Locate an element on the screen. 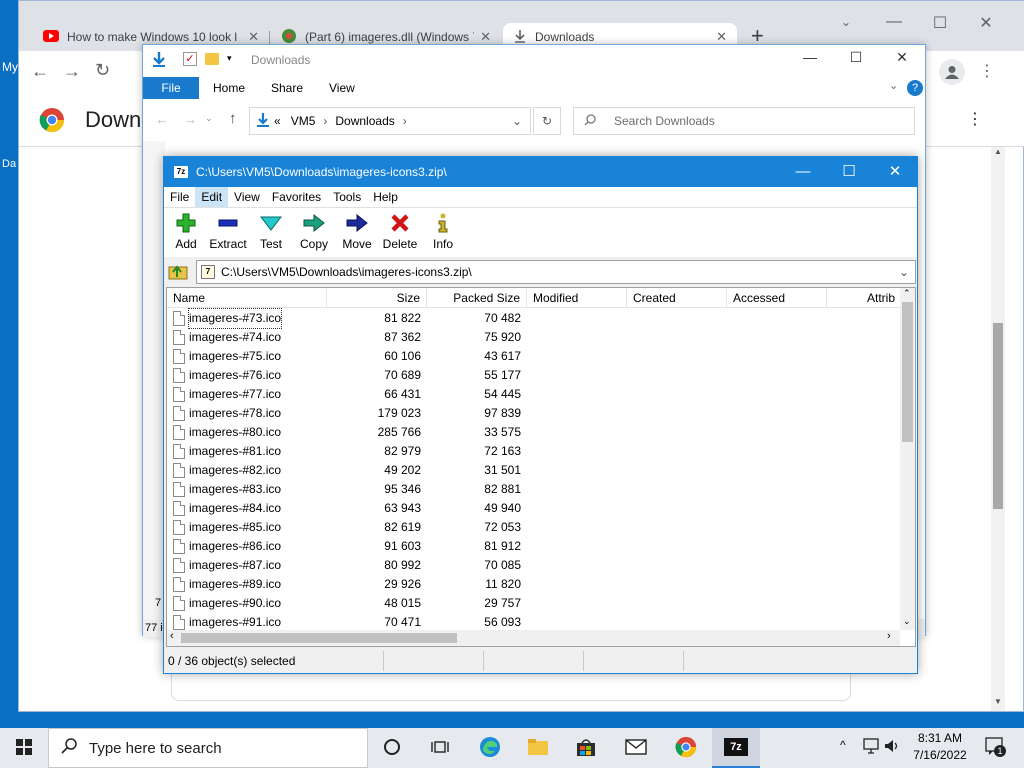 This screenshot has height=768, width=1024. column-name: Name is located at coordinates (247, 298).